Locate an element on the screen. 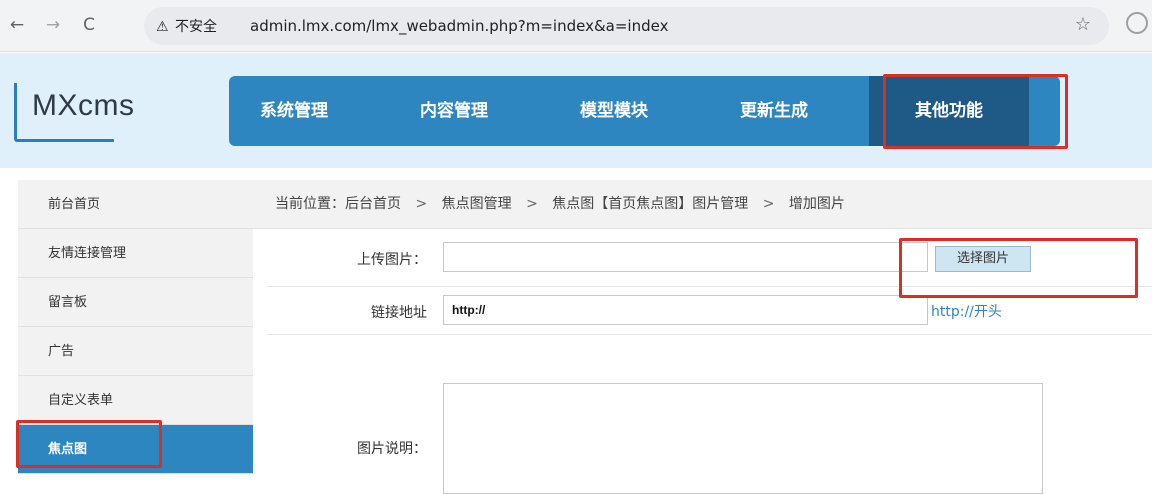 The width and height of the screenshot is (1152, 494). logo-text: MXcms is located at coordinates (83, 105).